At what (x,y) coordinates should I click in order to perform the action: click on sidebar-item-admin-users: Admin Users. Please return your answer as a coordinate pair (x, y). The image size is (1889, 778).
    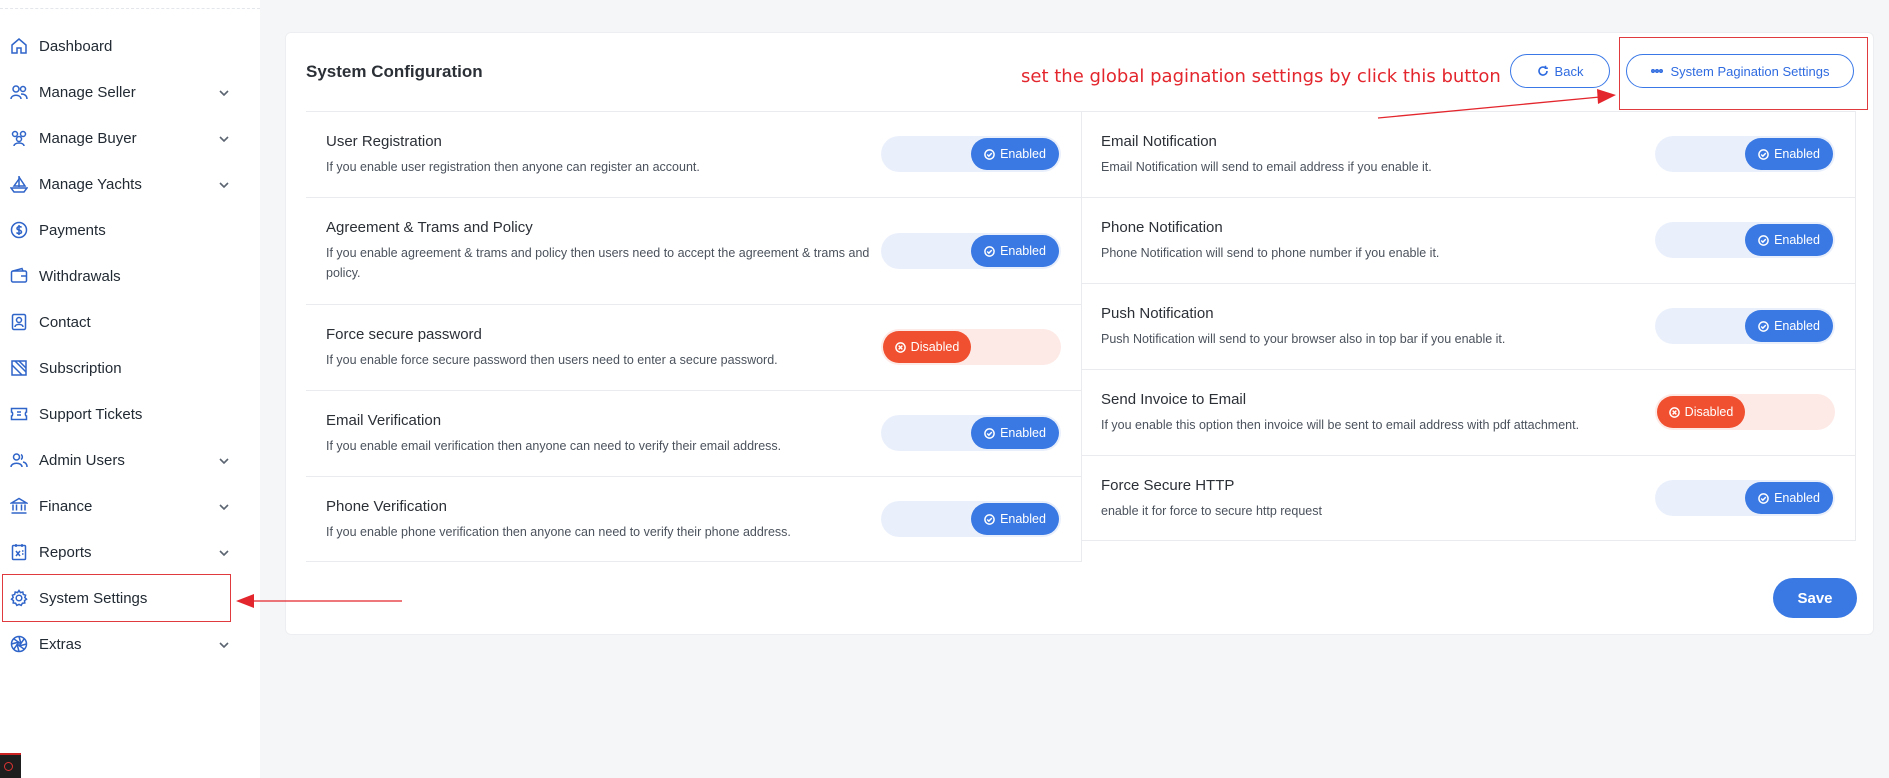
    Looking at the image, I should click on (130, 460).